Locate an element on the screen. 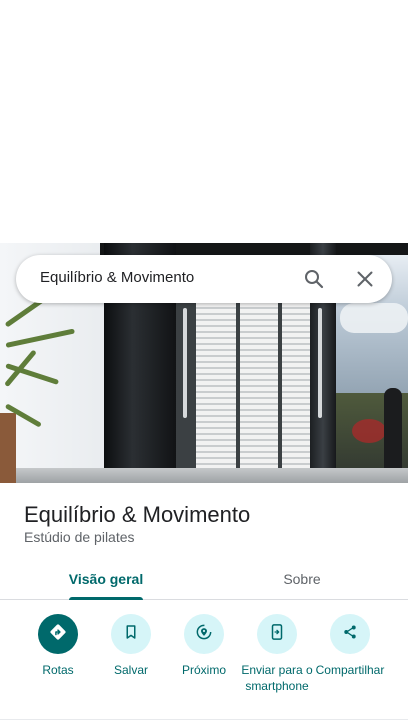  active-tab-indicator is located at coordinates (106, 598).